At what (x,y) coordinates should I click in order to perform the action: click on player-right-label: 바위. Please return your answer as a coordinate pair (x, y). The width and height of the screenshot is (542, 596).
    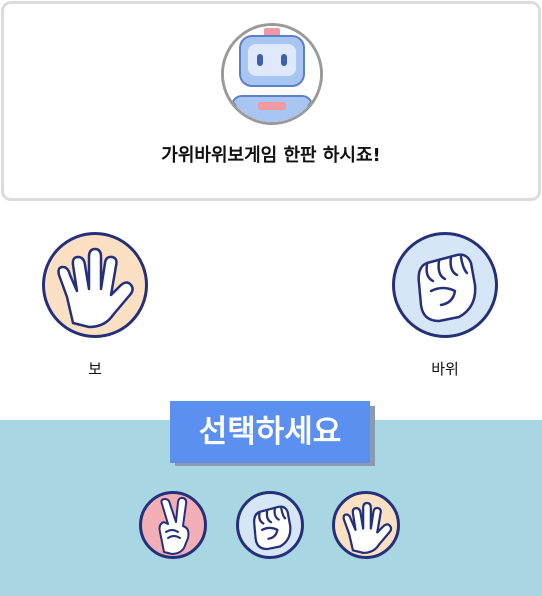
    Looking at the image, I should click on (445, 369).